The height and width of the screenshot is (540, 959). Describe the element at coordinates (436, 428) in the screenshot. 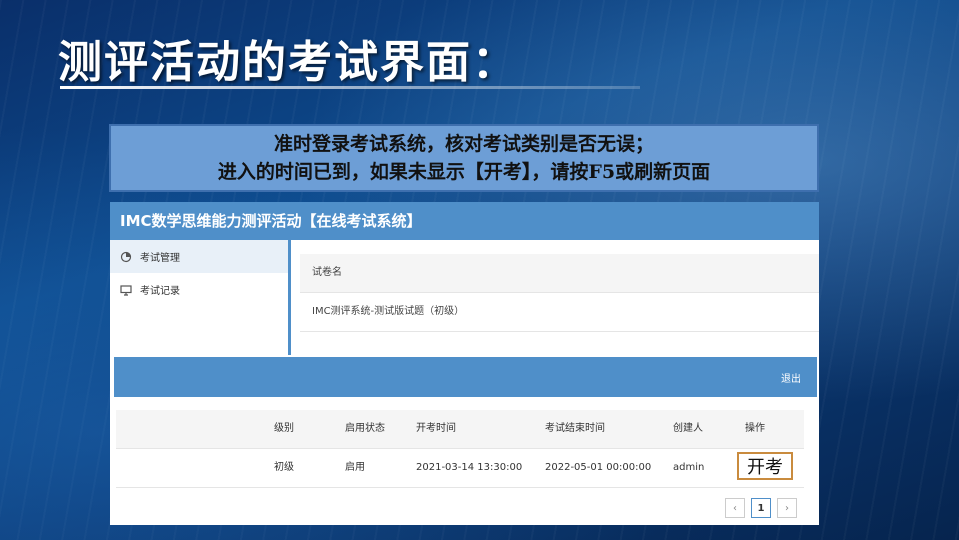

I see `column-header-start-time: 开考时间` at that location.